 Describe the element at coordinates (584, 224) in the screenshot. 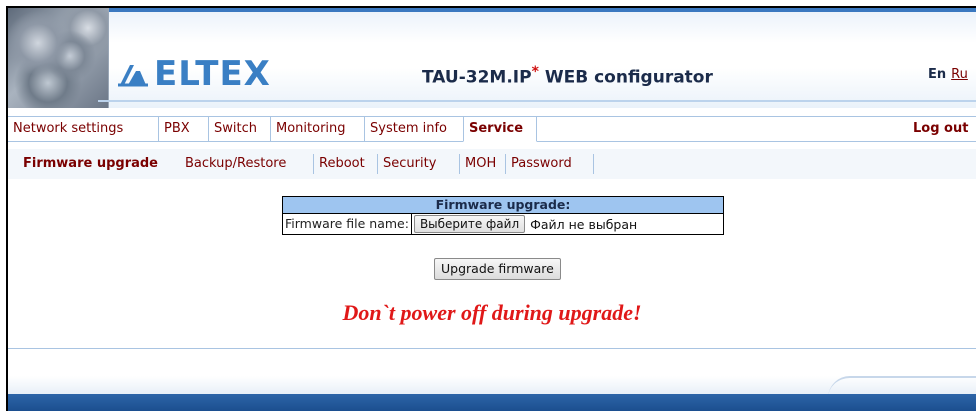

I see `file-status: Файл не выбран` at that location.